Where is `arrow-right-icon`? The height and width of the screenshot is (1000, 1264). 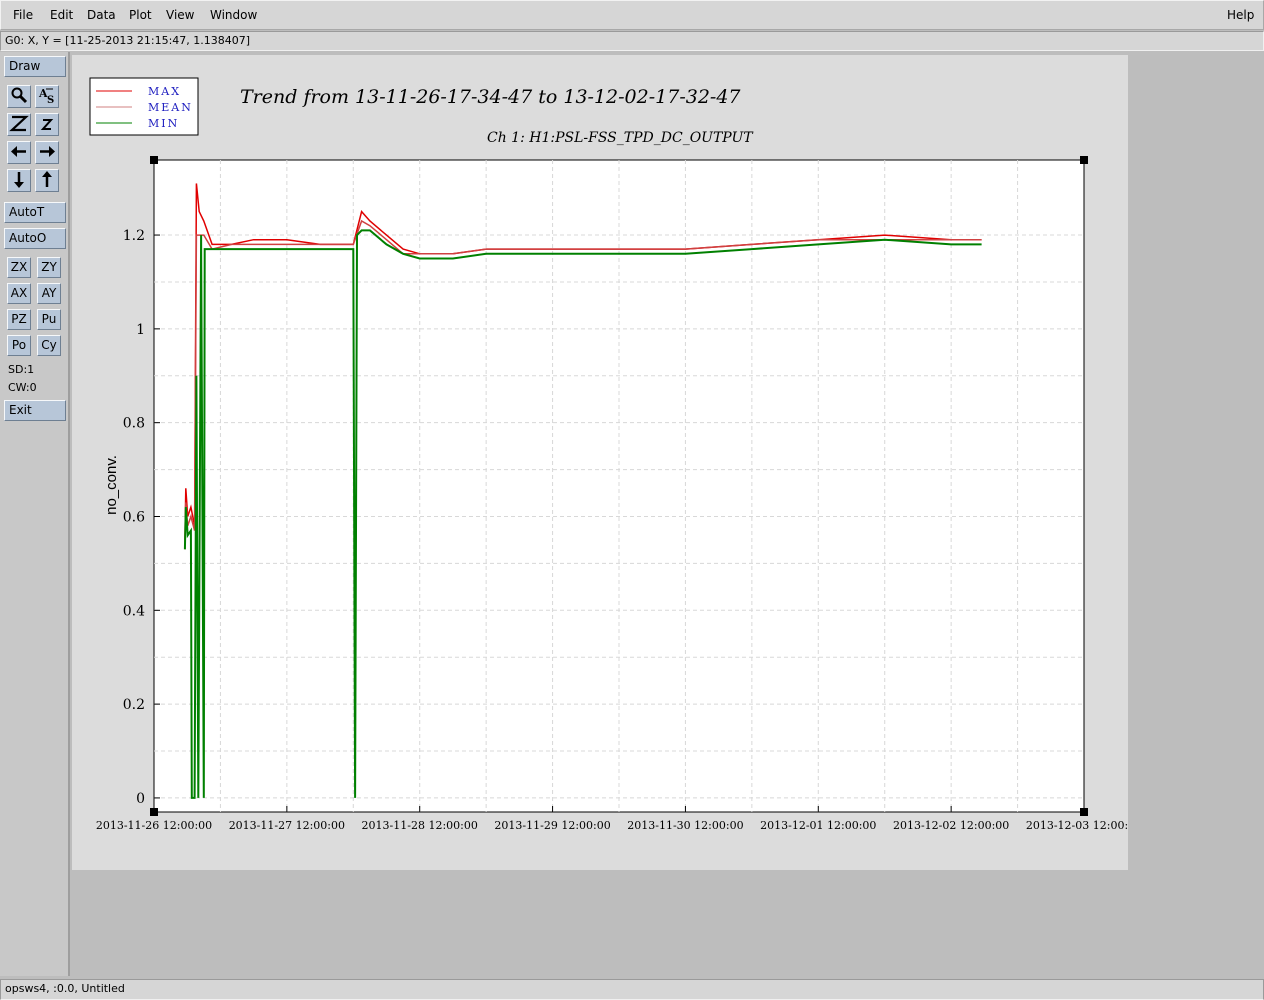
arrow-right-icon is located at coordinates (47, 152).